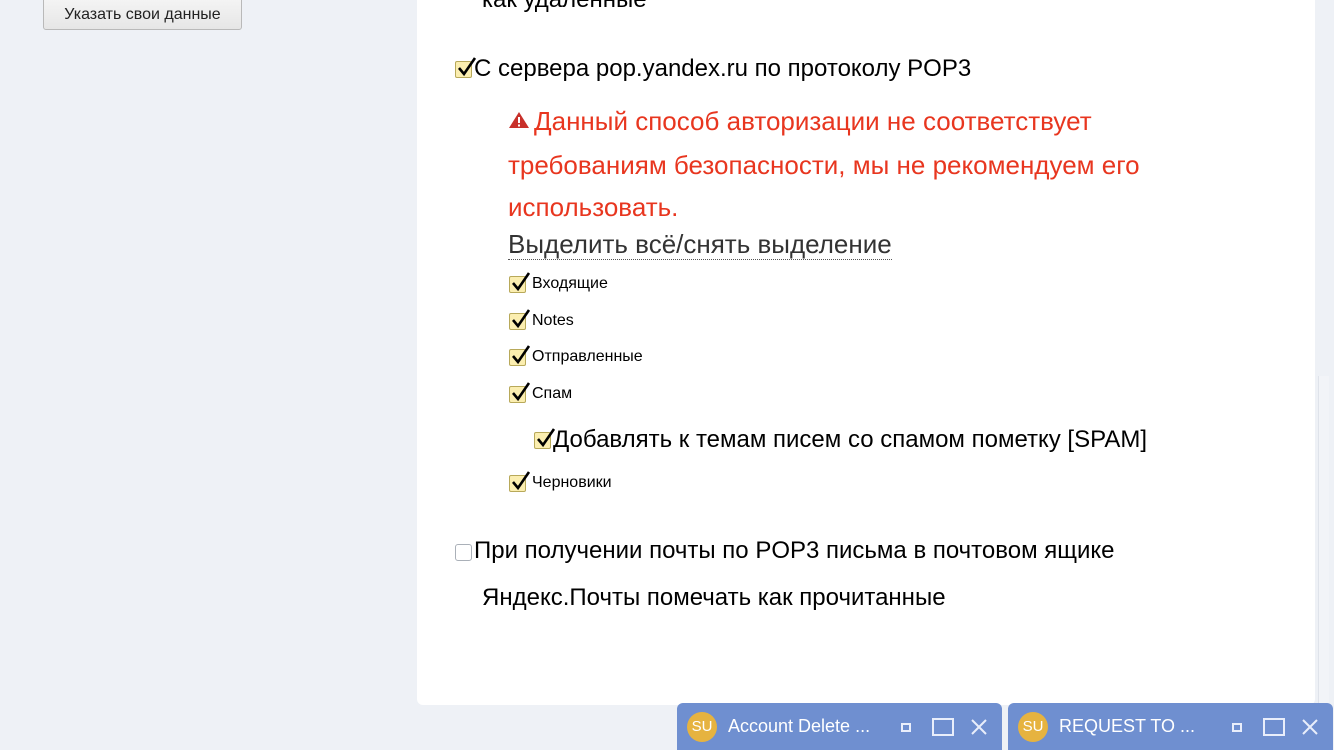  What do you see at coordinates (519, 120) in the screenshot?
I see `warning-icon` at bounding box center [519, 120].